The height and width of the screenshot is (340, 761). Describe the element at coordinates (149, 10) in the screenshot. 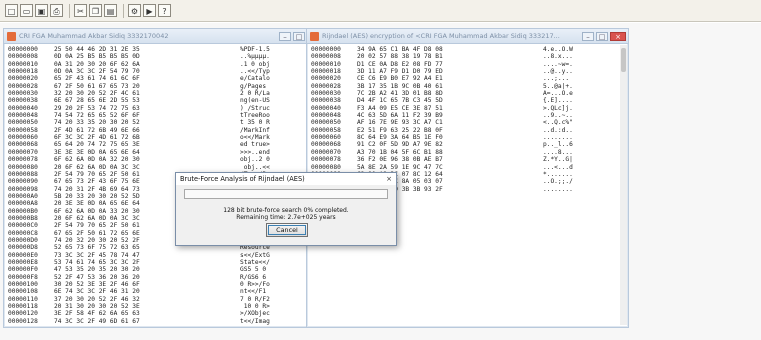

I see `run-icon: ▶` at that location.